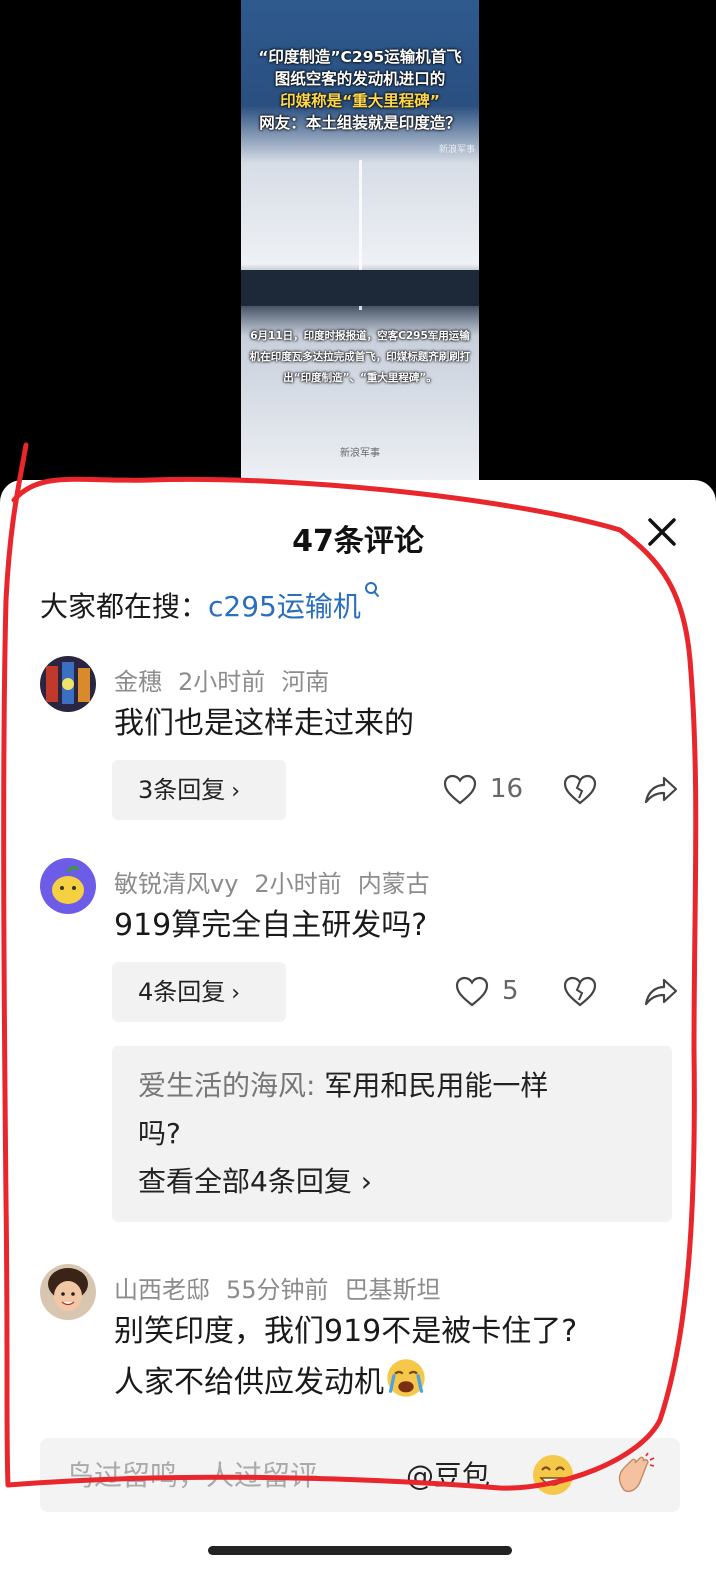 The width and height of the screenshot is (716, 1571). What do you see at coordinates (305, 682) in the screenshot?
I see `comment-location: 河南` at bounding box center [305, 682].